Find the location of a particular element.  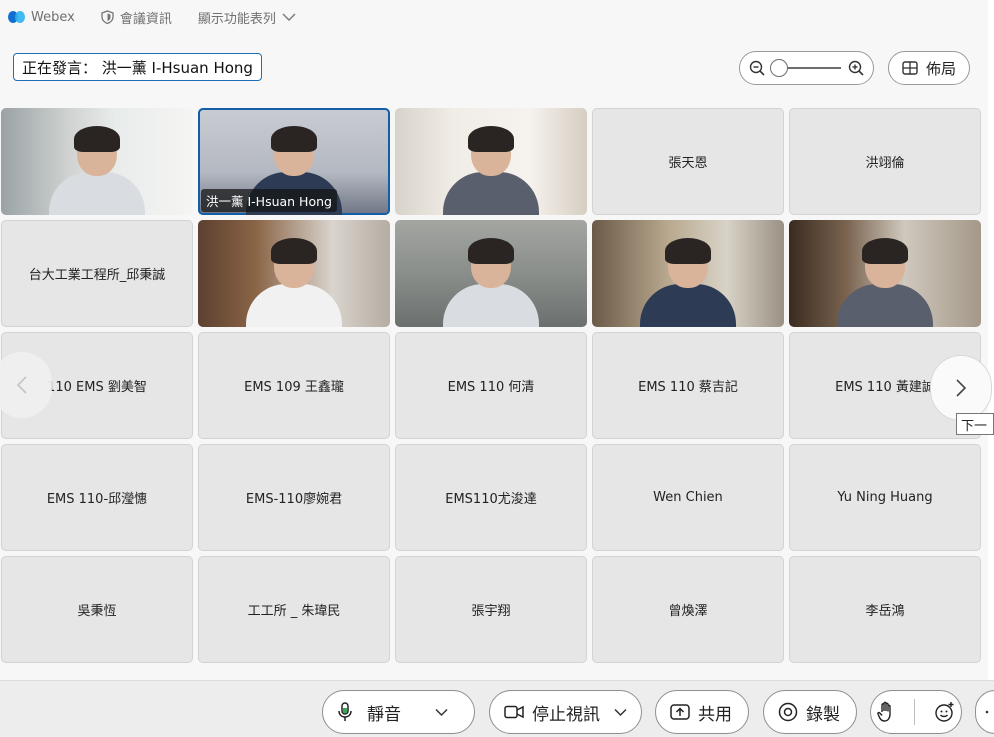

meeting-info-menu: 會議資訊 is located at coordinates (136, 17).